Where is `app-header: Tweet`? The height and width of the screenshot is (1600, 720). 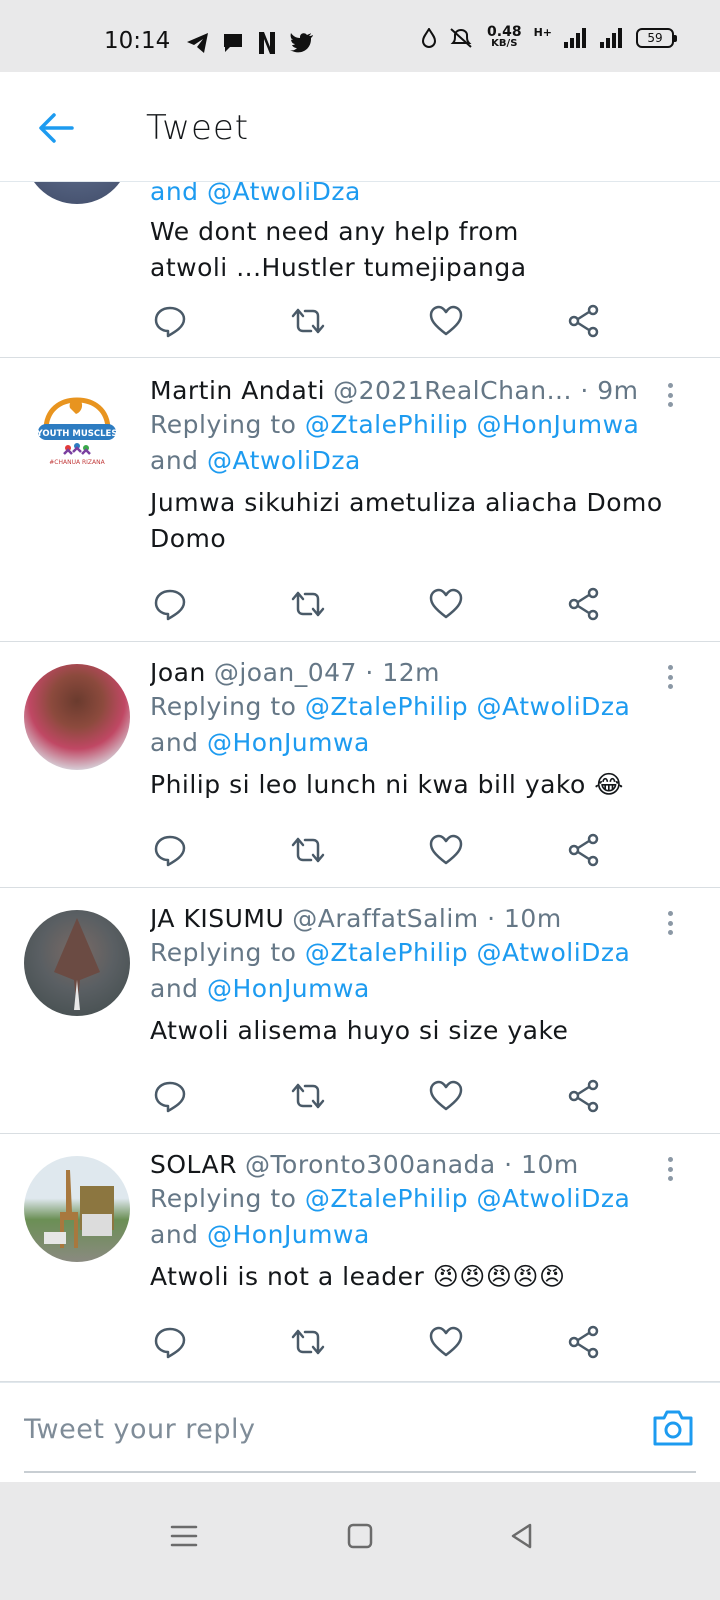
app-header: Tweet is located at coordinates (360, 127).